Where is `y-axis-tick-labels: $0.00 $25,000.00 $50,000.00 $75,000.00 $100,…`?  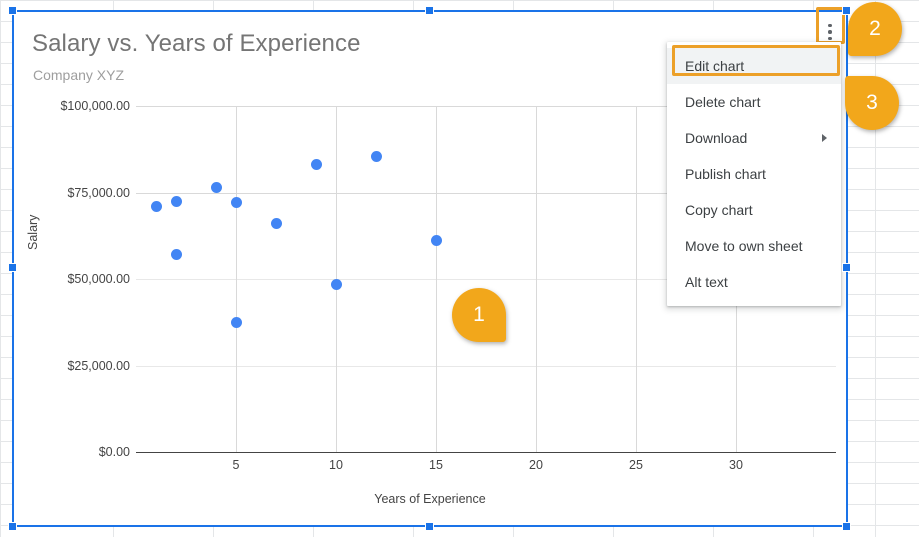
y-axis-tick-labels: $0.00 $25,000.00 $50,000.00 $75,000.00 $100,… is located at coordinates (92, 279).